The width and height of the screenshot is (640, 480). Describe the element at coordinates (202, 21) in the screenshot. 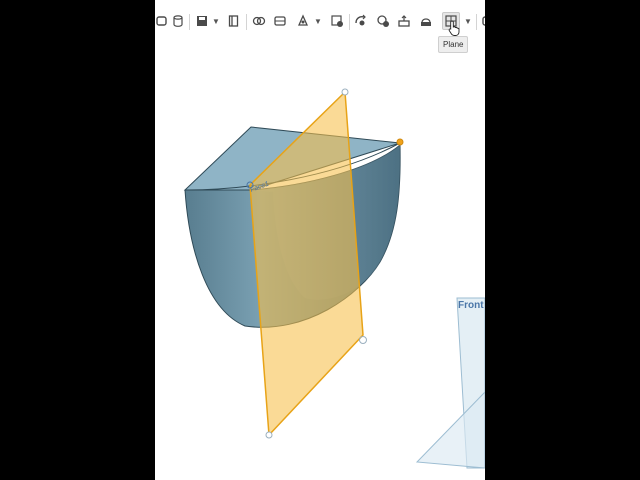

I see `save-icon` at that location.